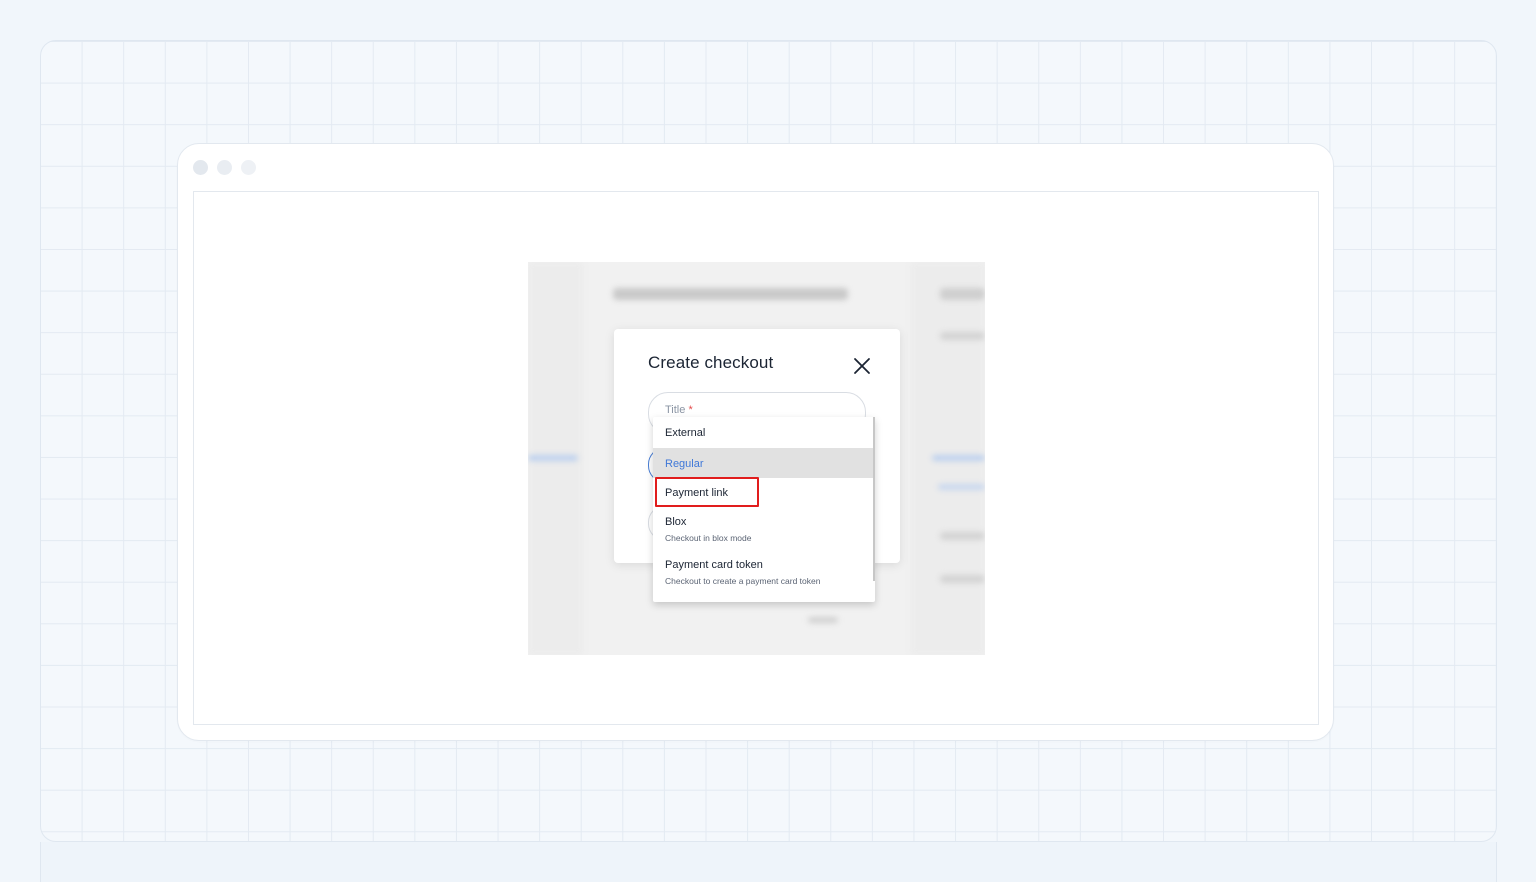 The height and width of the screenshot is (882, 1536). I want to click on option-label: Blox, so click(676, 522).